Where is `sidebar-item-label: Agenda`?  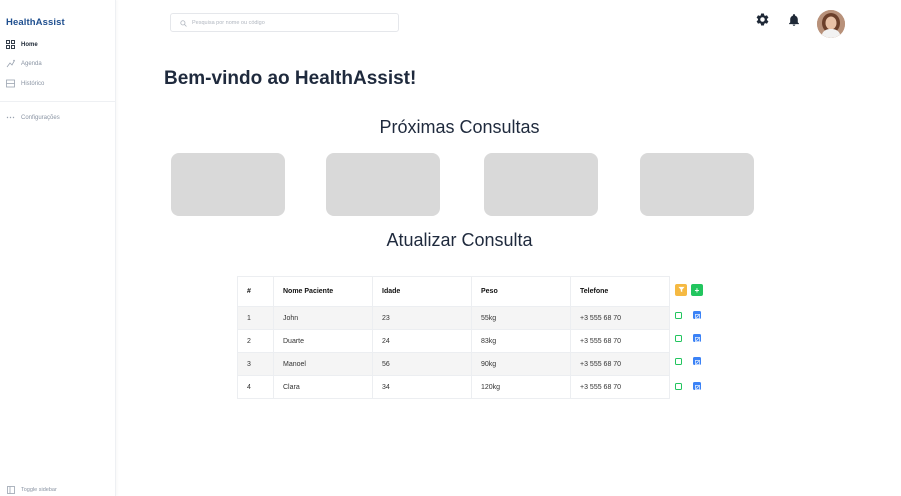
sidebar-item-label: Agenda is located at coordinates (31, 63).